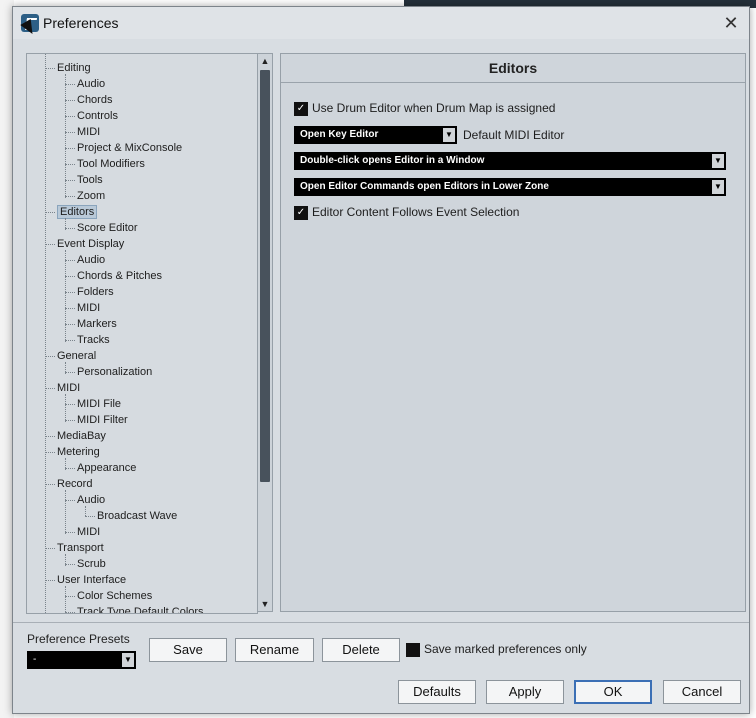  Describe the element at coordinates (301, 213) in the screenshot. I see `follows-selection-checkbox: ✓` at that location.